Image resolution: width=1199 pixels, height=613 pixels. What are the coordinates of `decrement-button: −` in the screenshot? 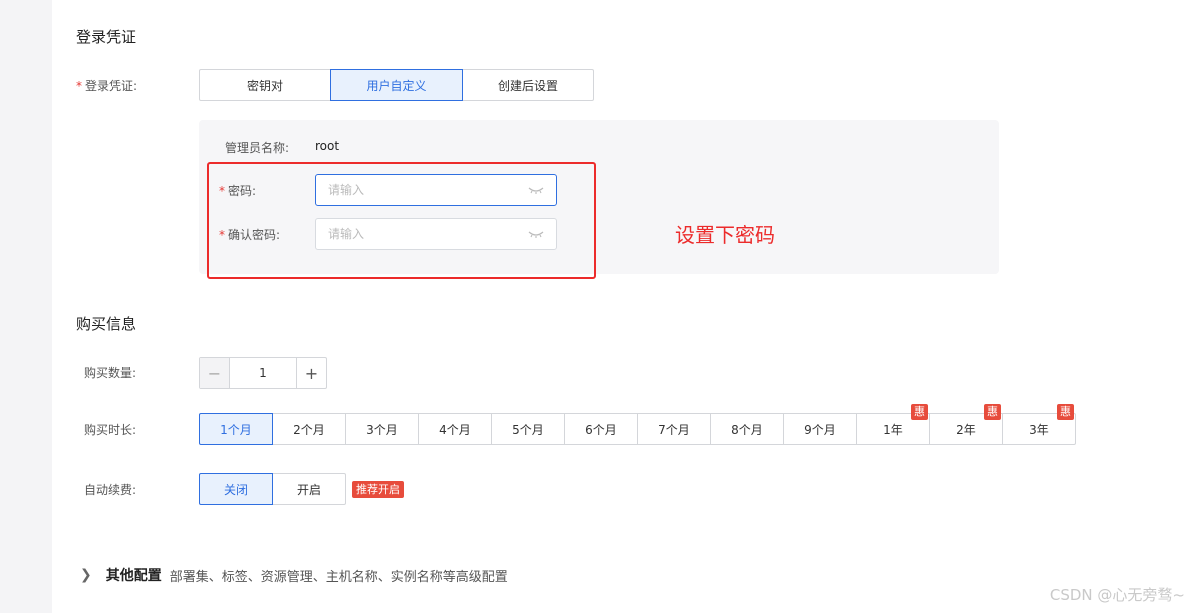 It's located at (215, 373).